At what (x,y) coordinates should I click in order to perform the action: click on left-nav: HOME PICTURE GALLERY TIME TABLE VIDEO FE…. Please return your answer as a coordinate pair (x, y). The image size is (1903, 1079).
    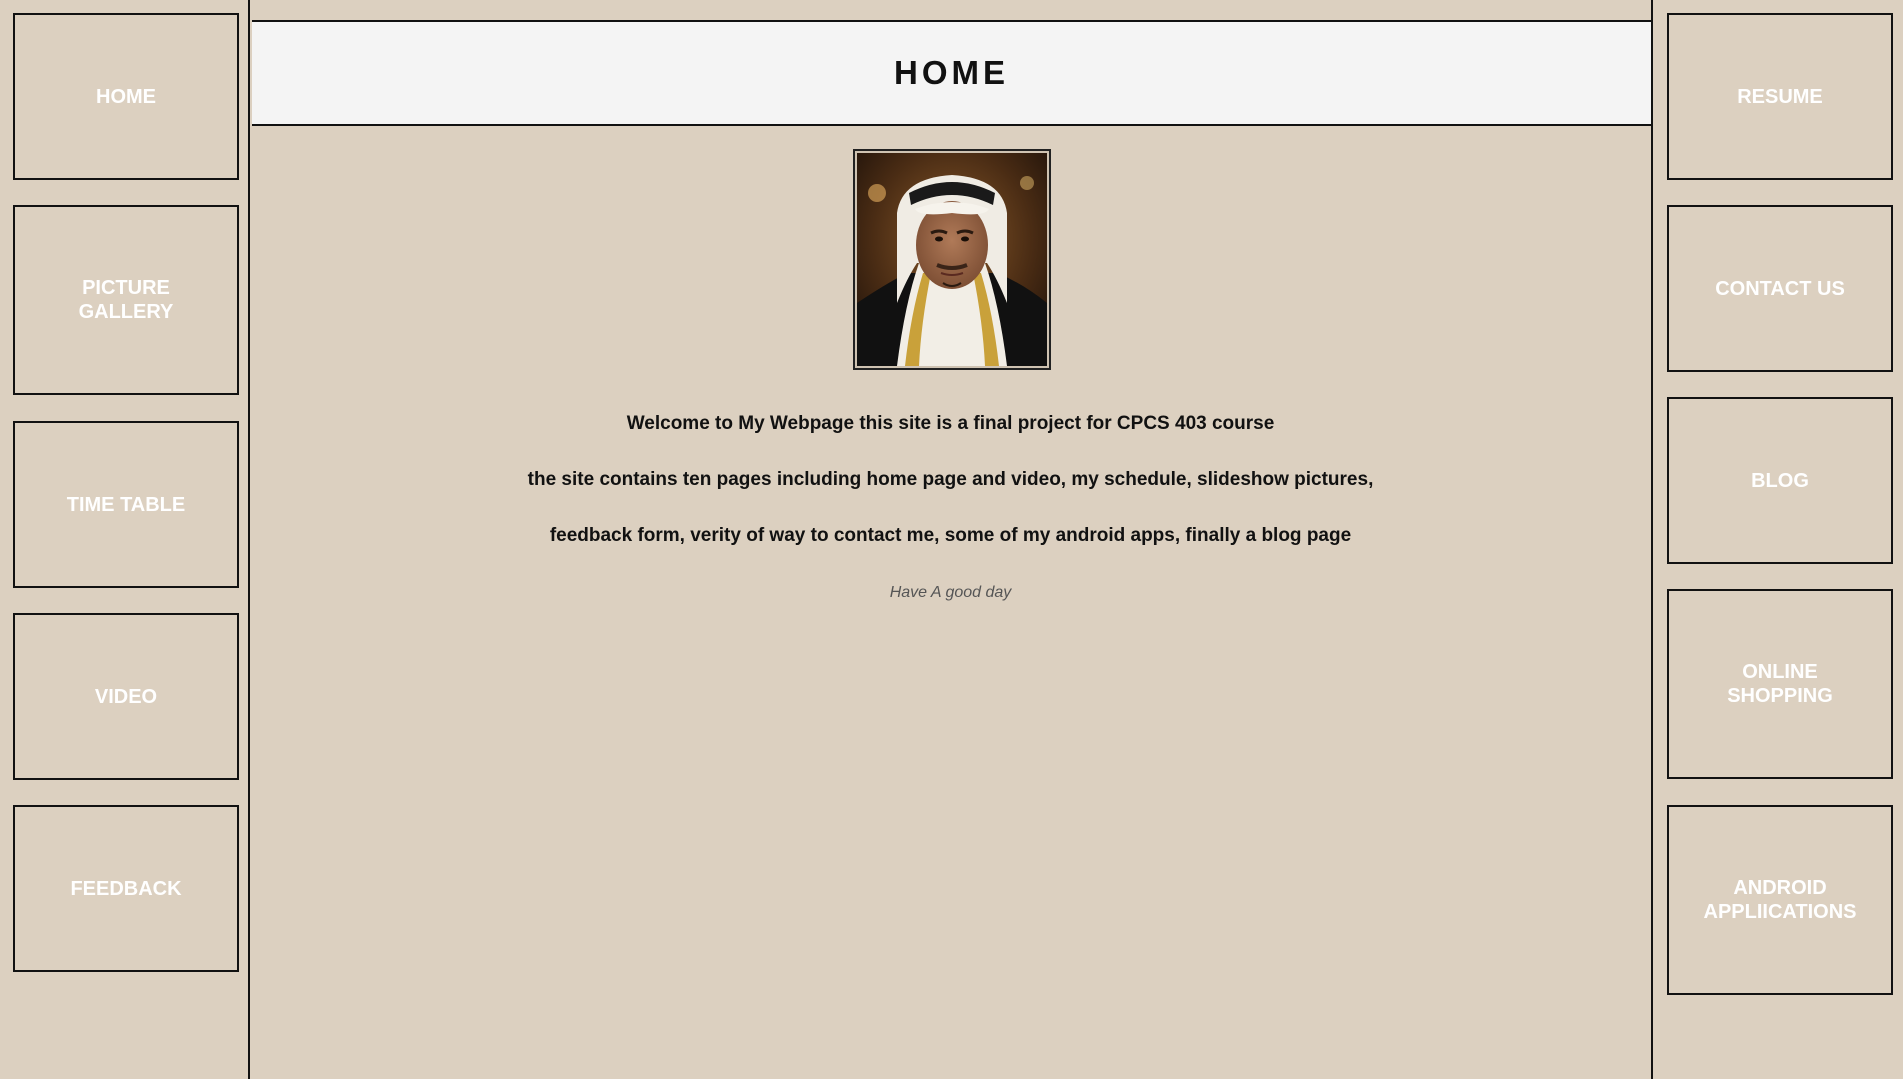
    Looking at the image, I should click on (125, 539).